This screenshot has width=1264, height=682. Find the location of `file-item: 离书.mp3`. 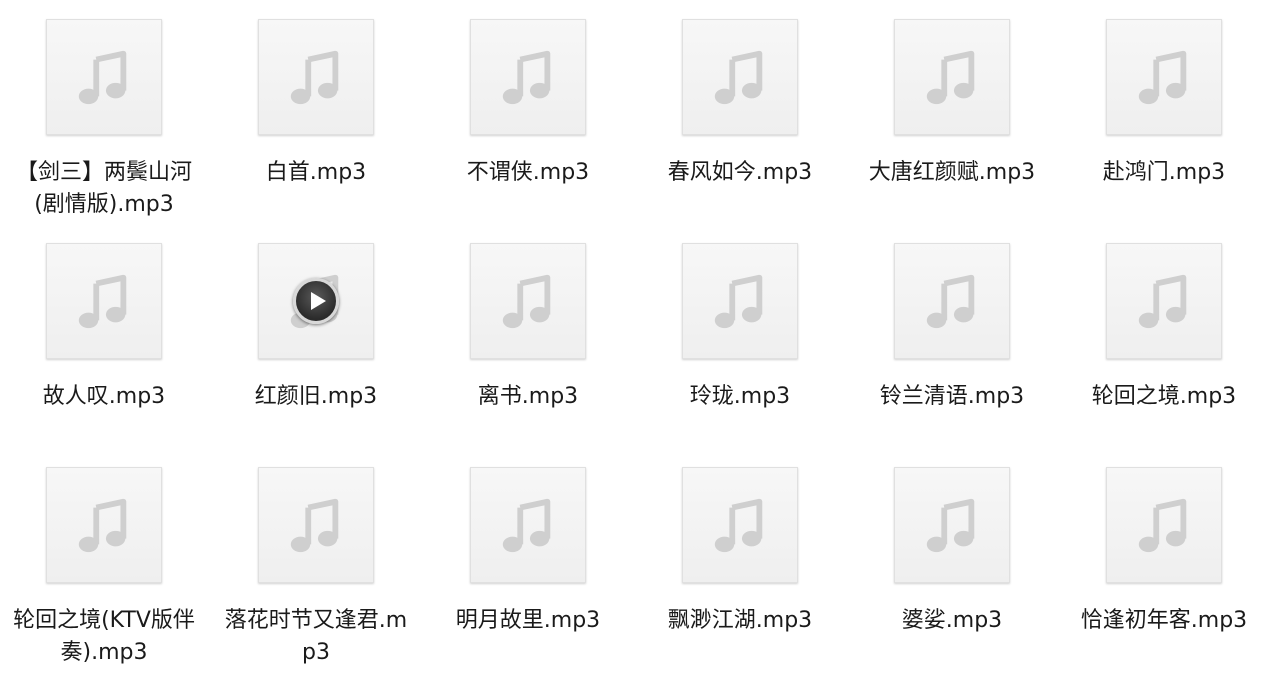

file-item: 离书.mp3 is located at coordinates (528, 336).